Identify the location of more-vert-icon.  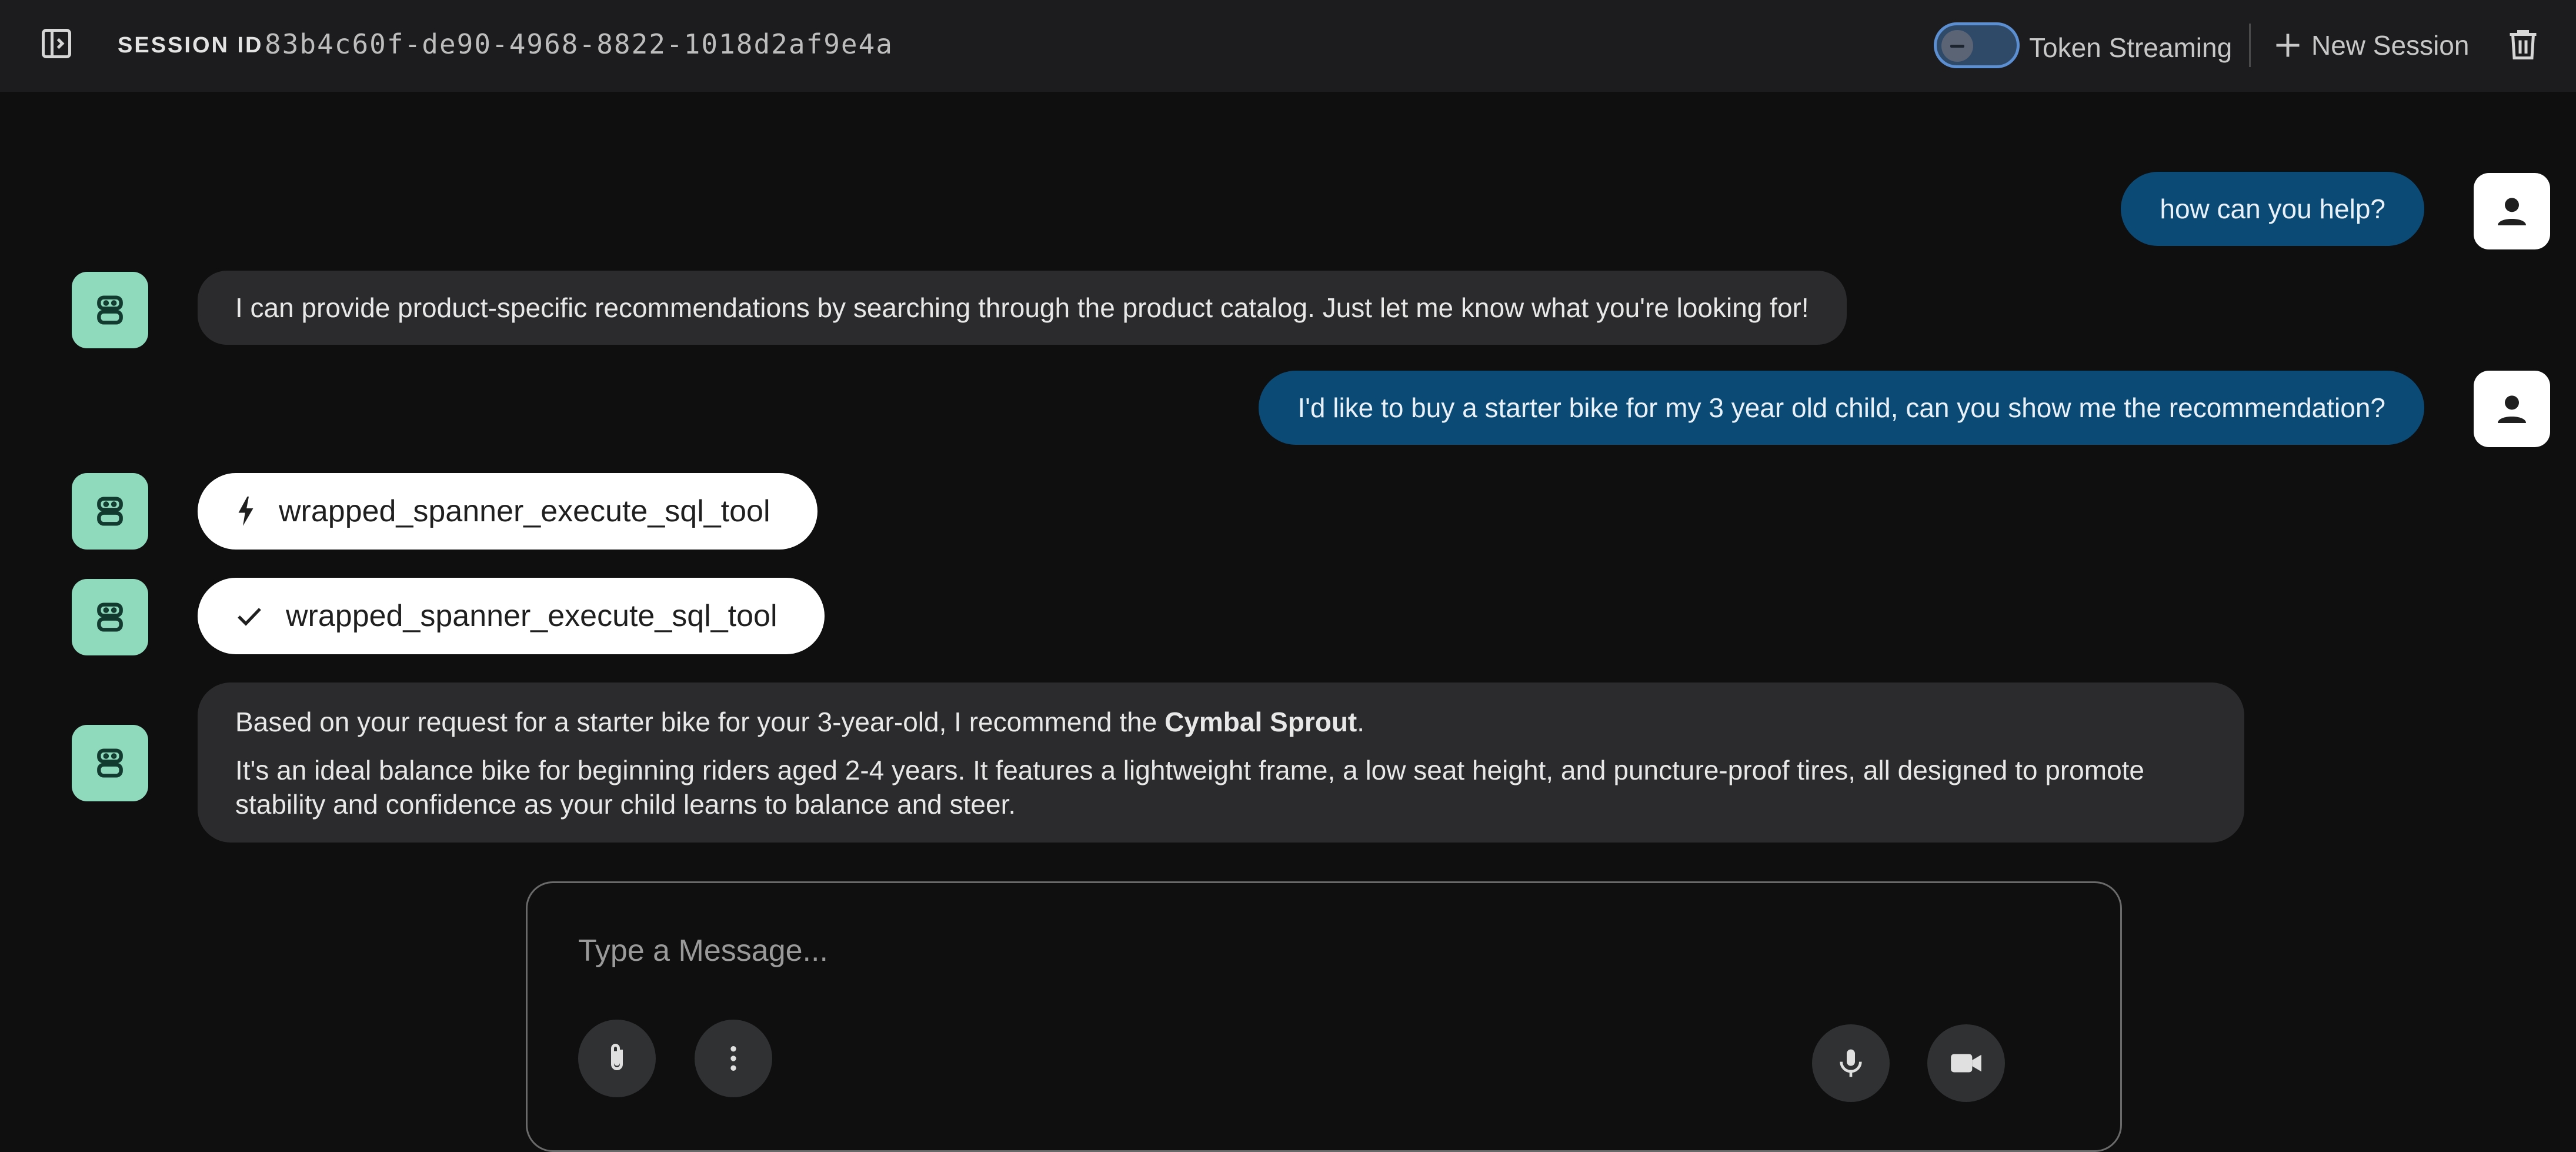
(733, 1058).